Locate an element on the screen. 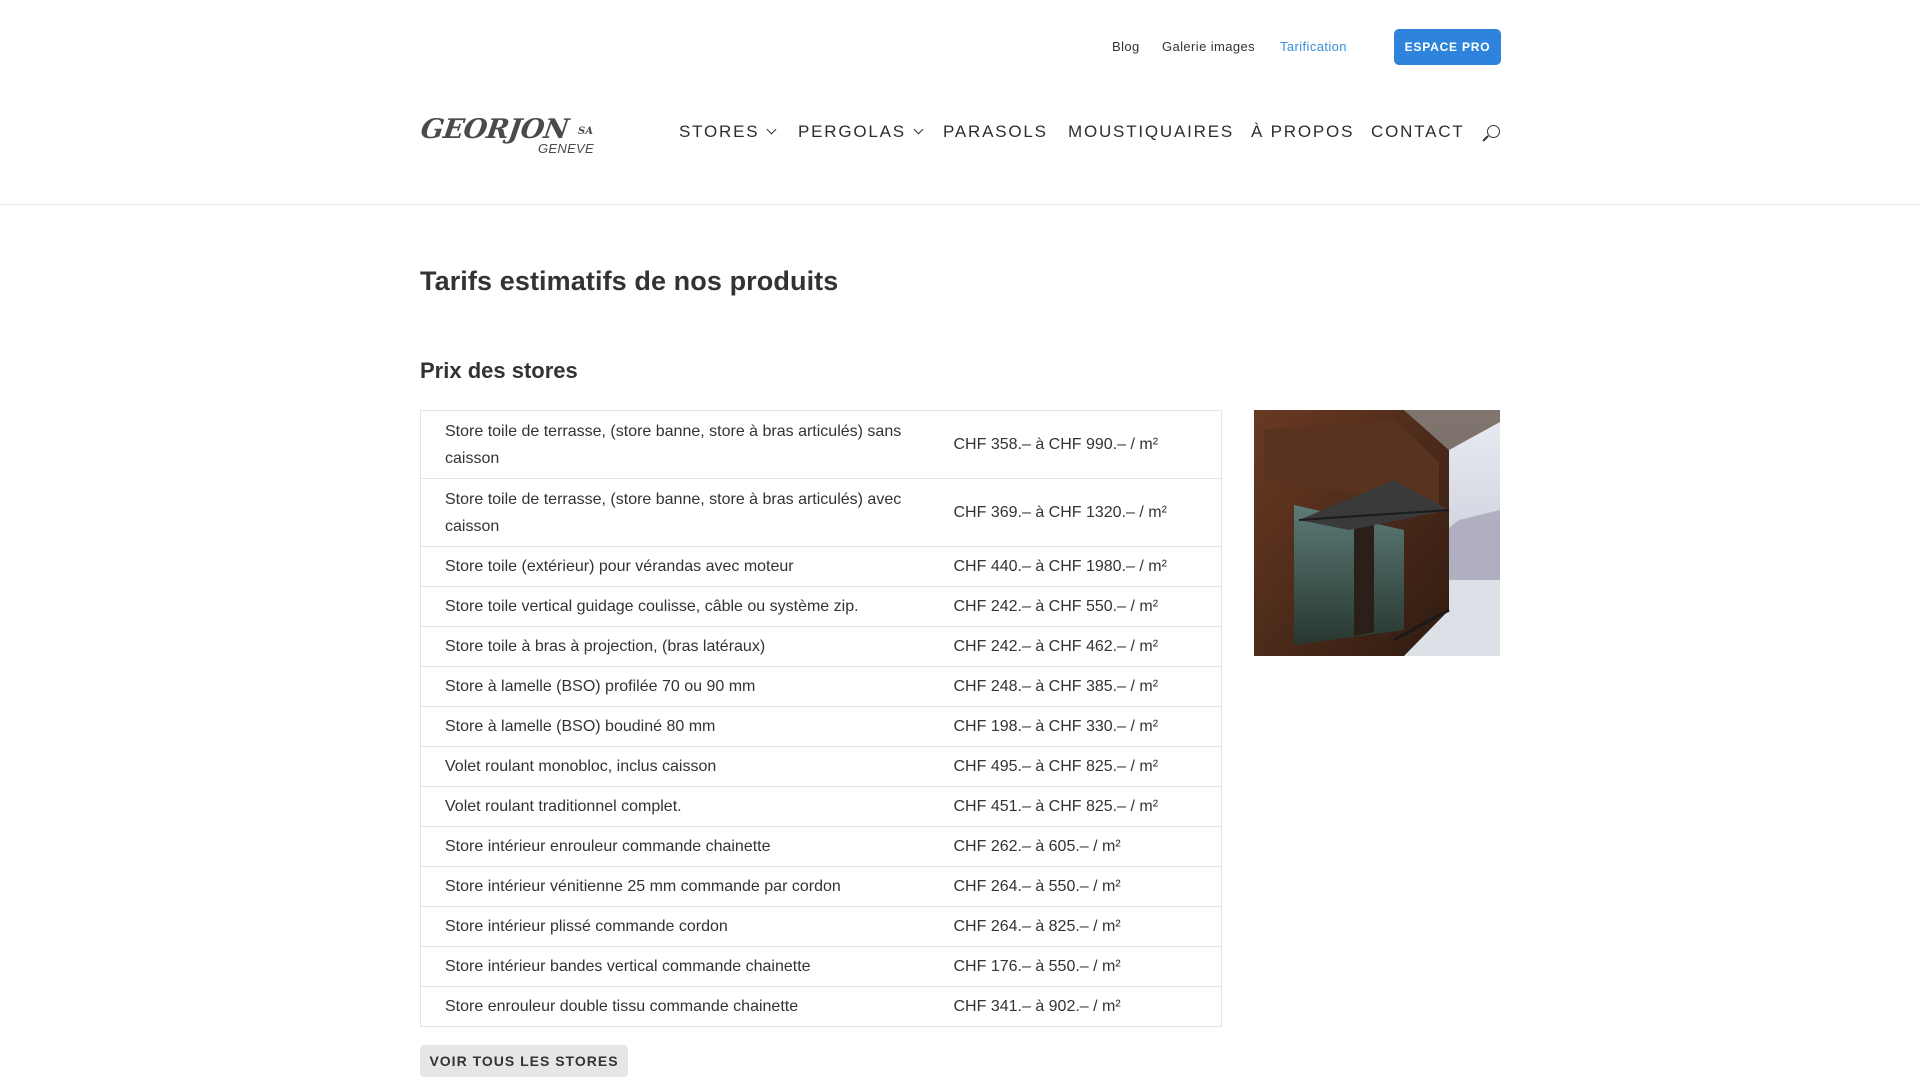 The width and height of the screenshot is (1920, 1080). product-cell: Volet roulant traditionnel complet. is located at coordinates (687, 806).